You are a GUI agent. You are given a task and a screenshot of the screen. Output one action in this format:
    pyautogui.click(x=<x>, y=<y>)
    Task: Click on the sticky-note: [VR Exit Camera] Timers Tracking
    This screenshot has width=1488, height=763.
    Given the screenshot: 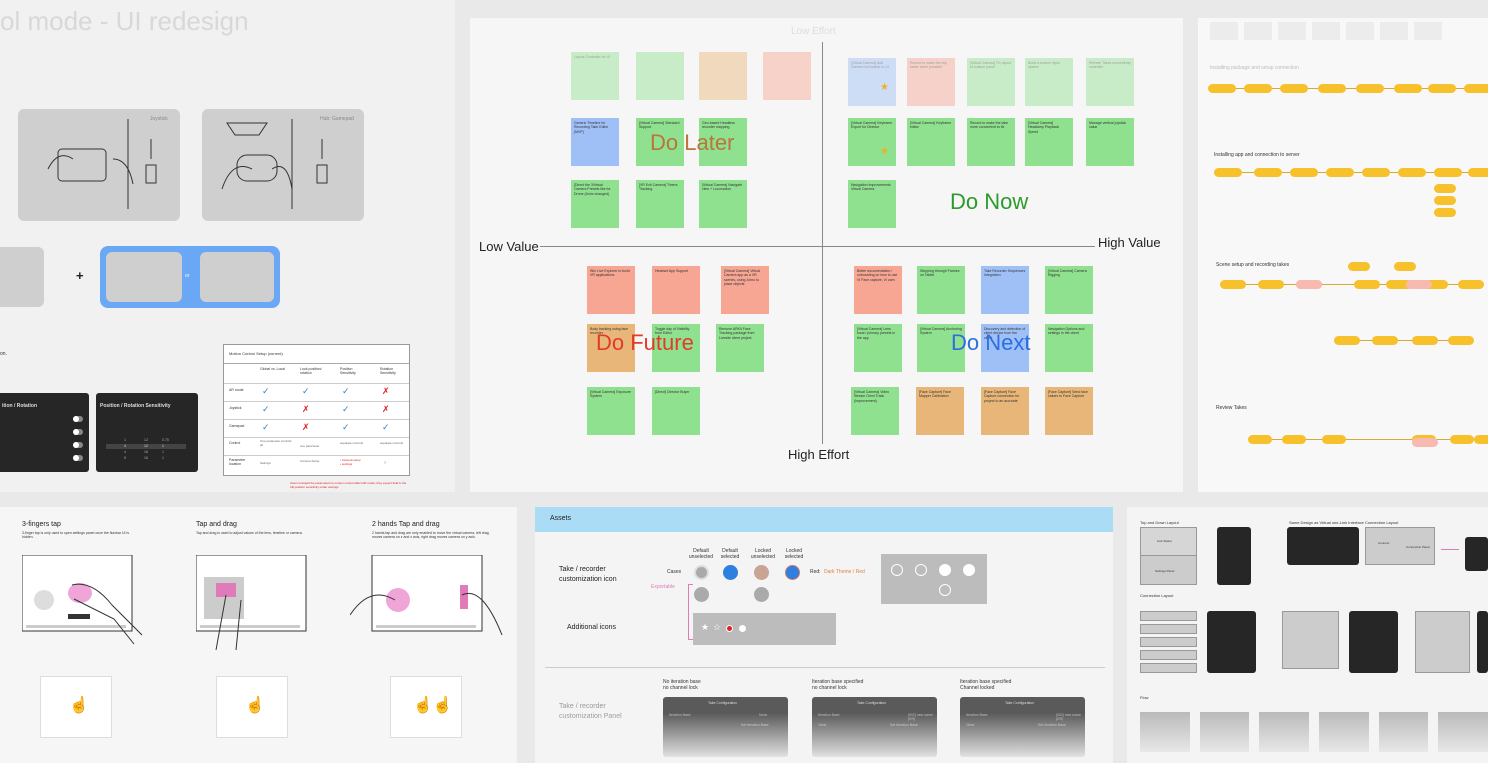 What is the action you would take?
    pyautogui.click(x=660, y=204)
    